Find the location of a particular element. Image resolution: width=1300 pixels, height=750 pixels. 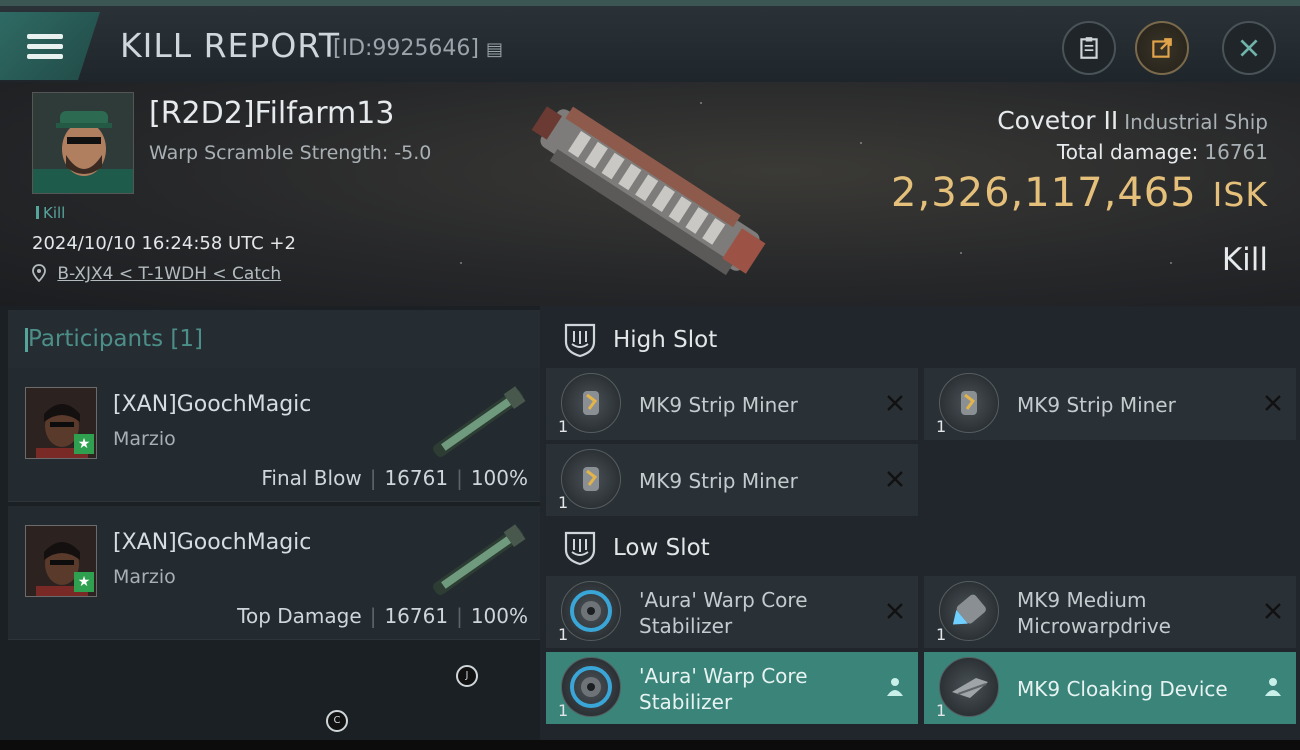

kill-tag: Kill is located at coordinates (50, 213).